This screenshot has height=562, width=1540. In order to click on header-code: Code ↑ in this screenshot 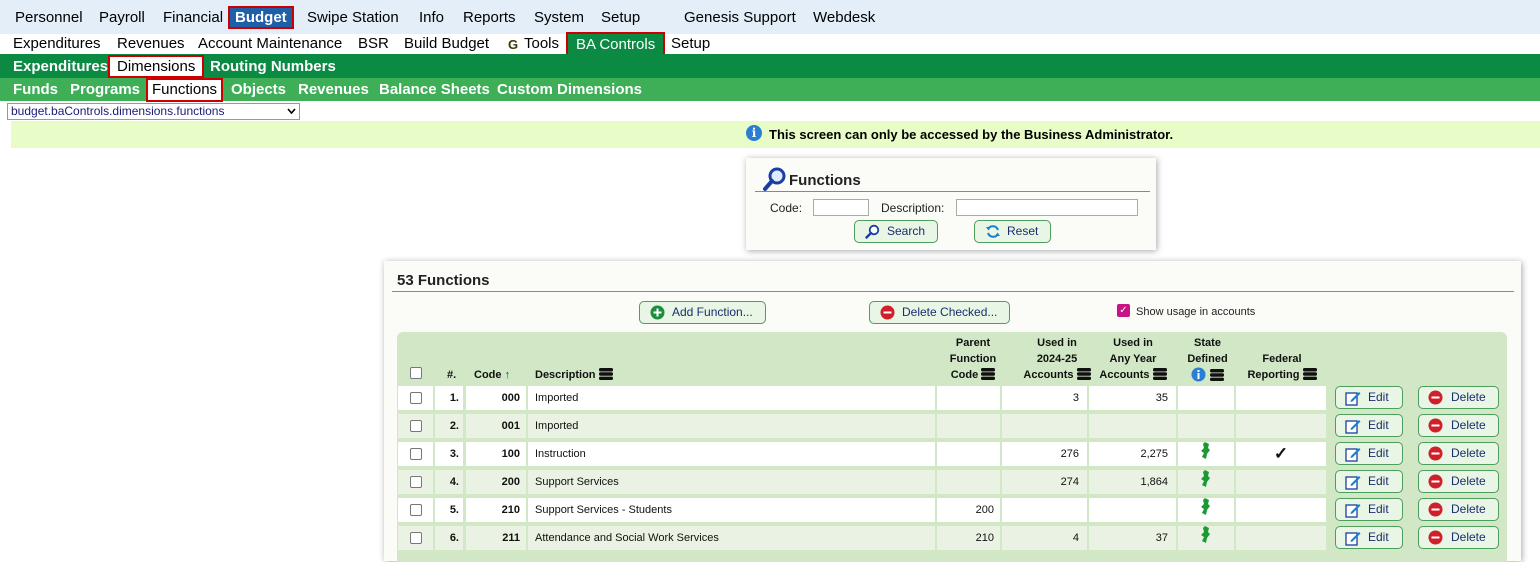, I will do `click(492, 375)`.